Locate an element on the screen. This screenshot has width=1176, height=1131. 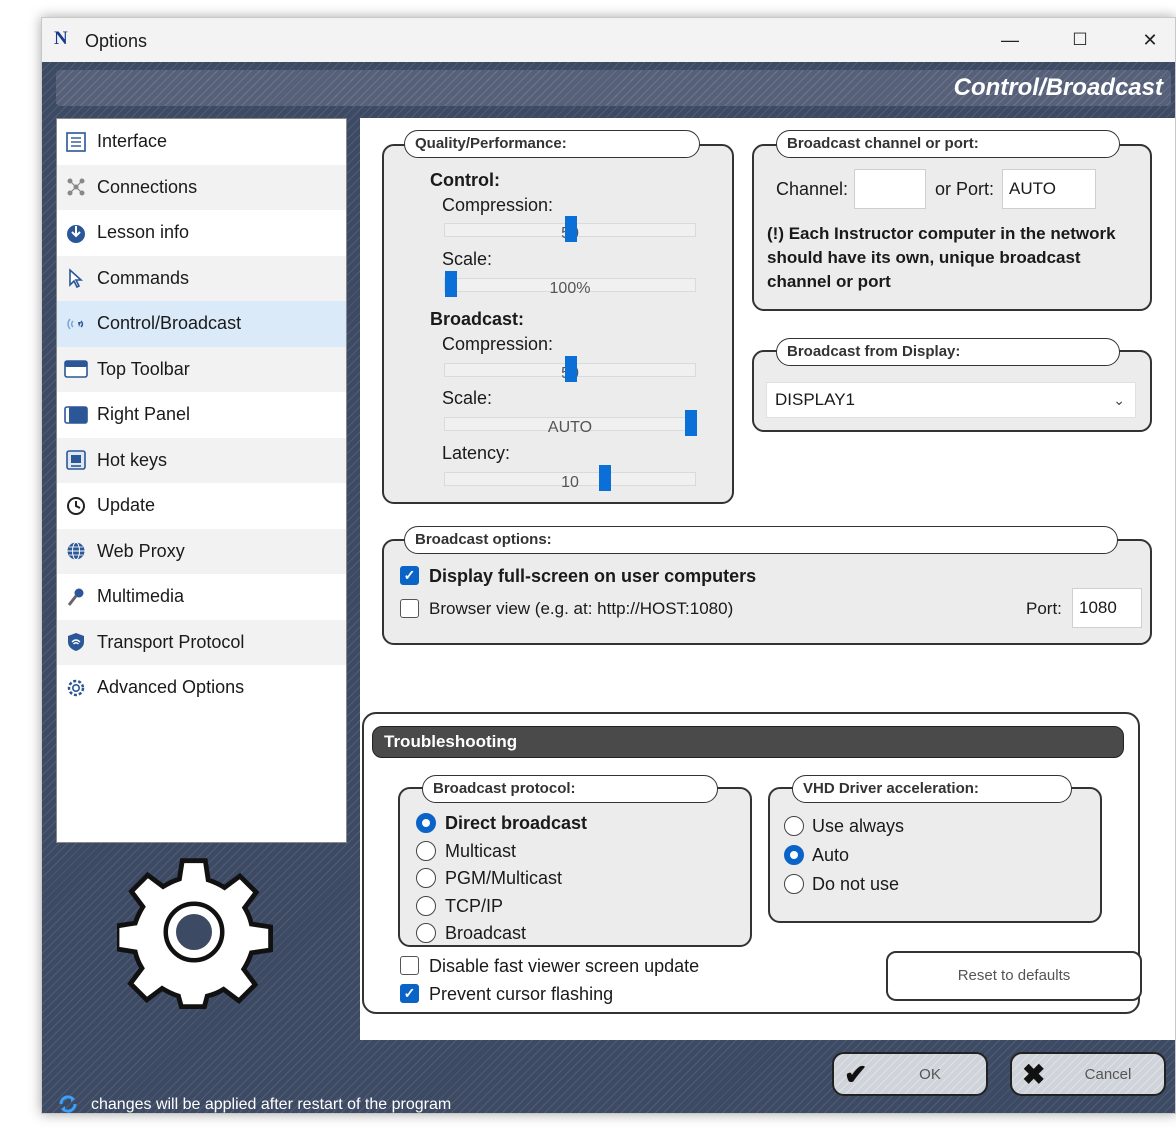
sidebar-item-label: Update is located at coordinates (126, 505).